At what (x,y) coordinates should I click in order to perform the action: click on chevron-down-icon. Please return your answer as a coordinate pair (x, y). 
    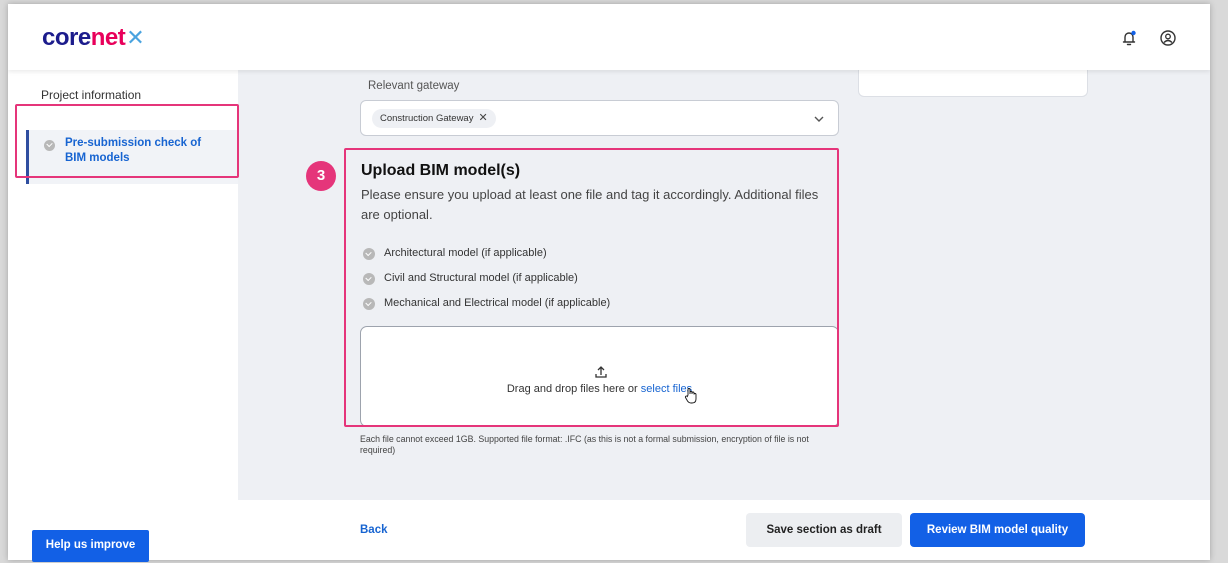
    Looking at the image, I should click on (819, 119).